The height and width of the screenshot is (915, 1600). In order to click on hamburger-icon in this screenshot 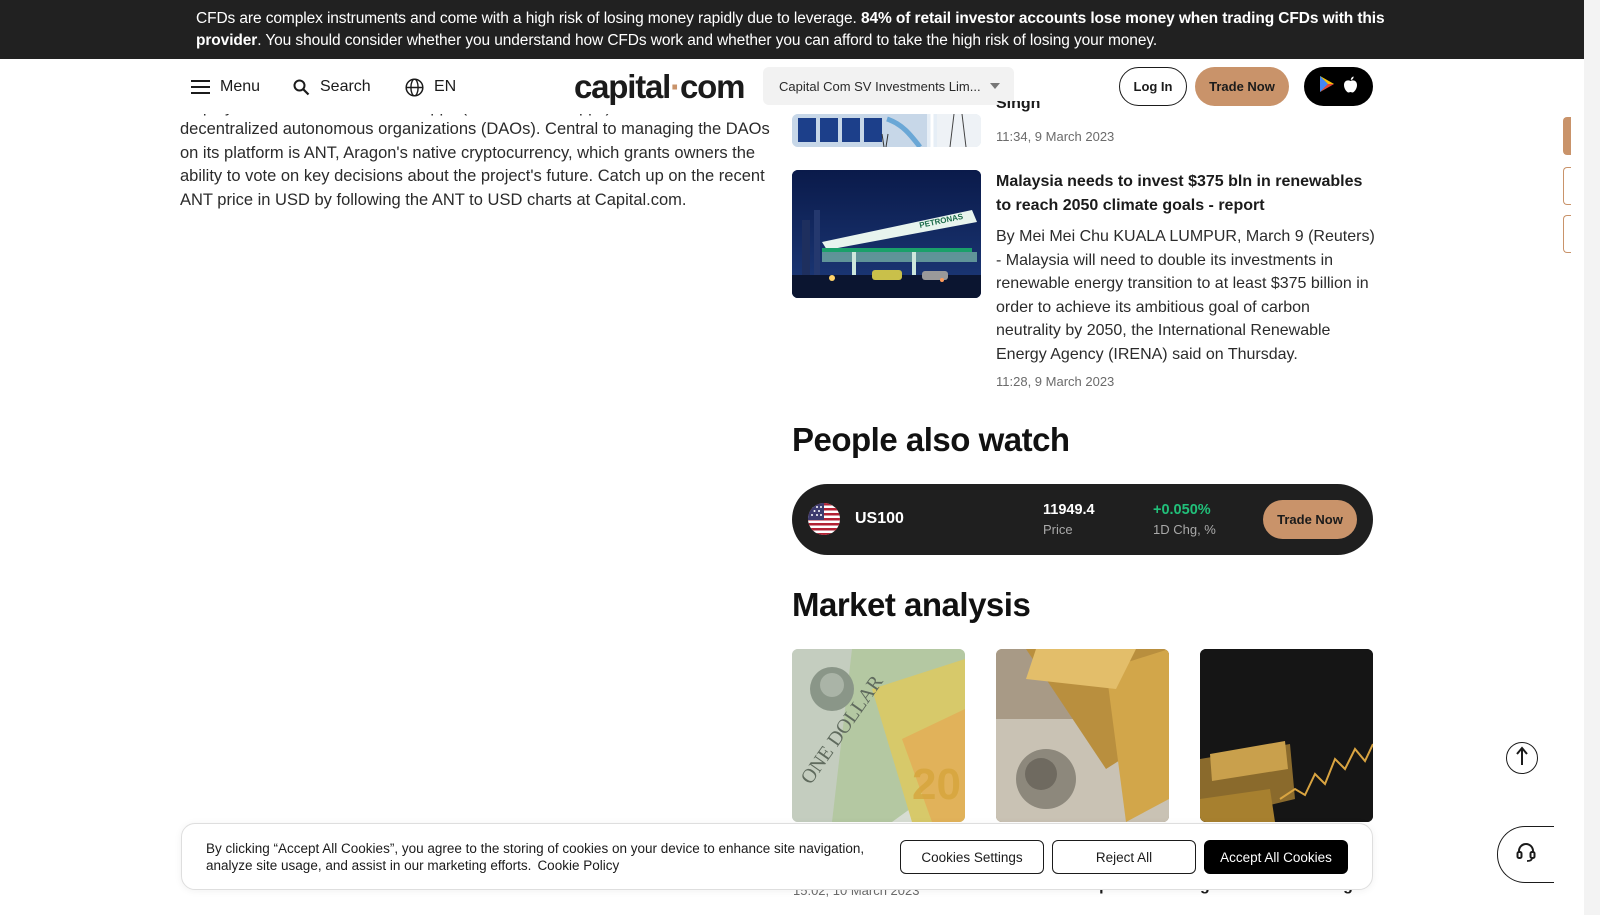, I will do `click(200, 87)`.